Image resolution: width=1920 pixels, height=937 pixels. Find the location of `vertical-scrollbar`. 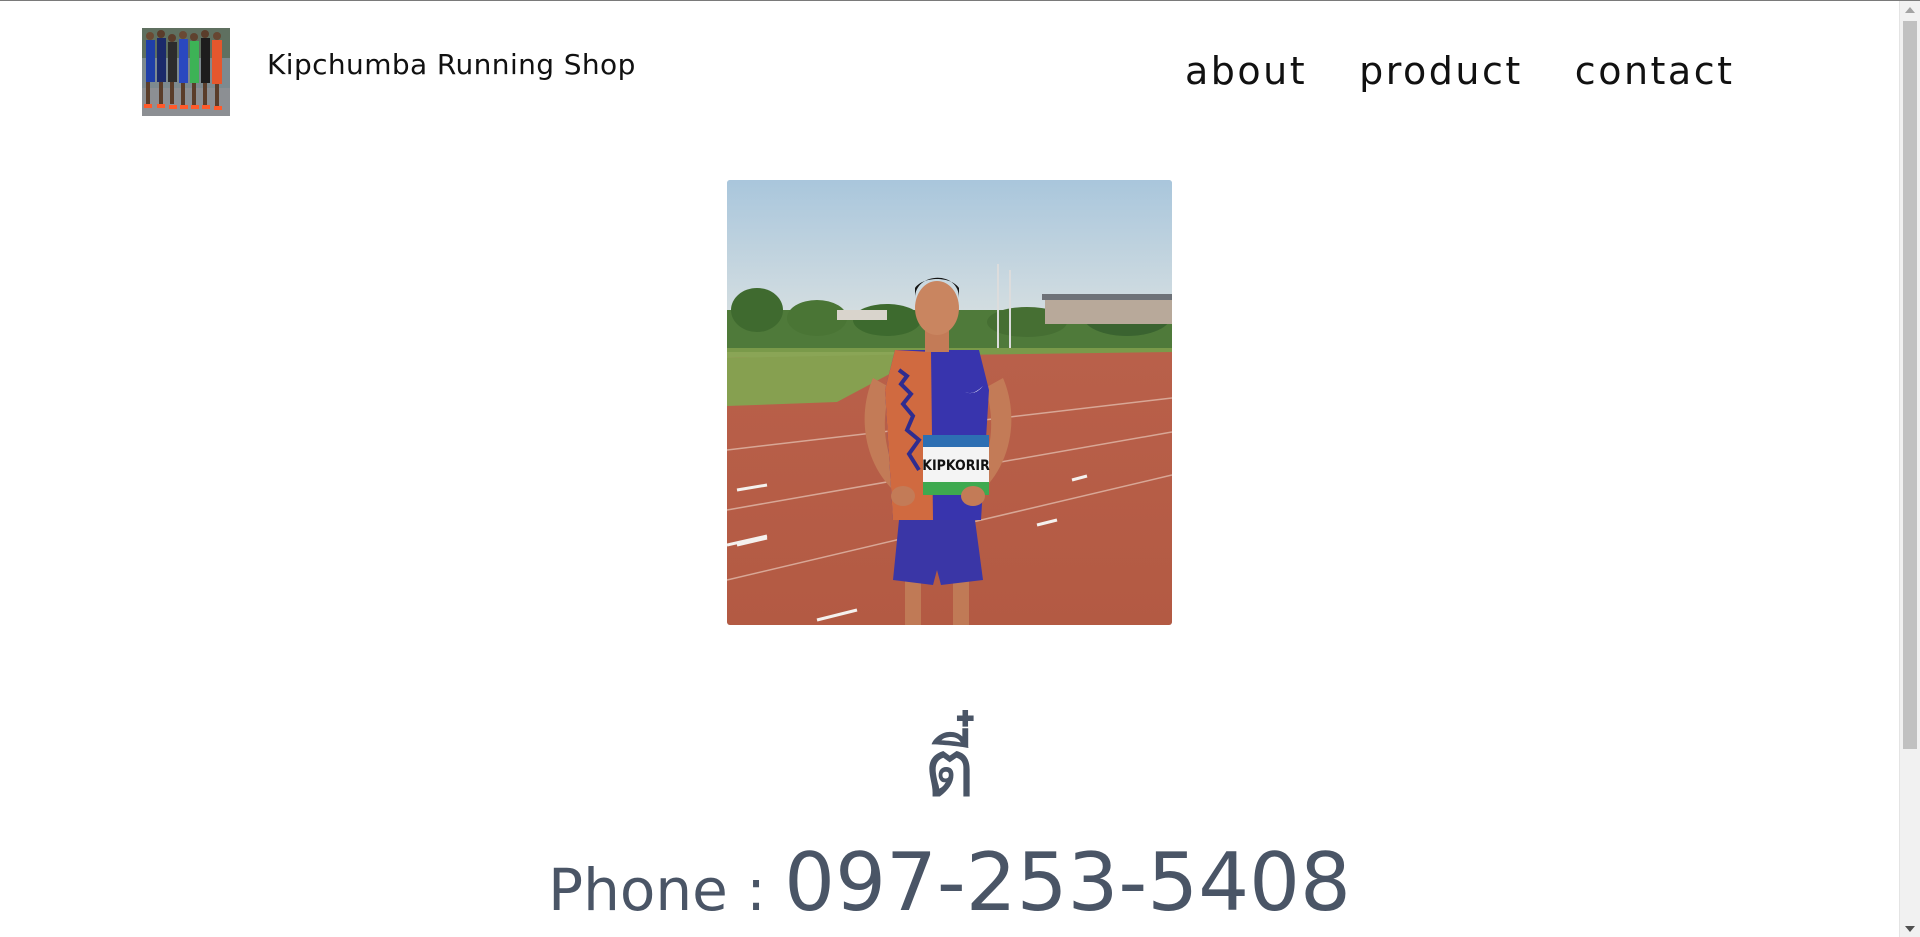

vertical-scrollbar is located at coordinates (1909, 469).